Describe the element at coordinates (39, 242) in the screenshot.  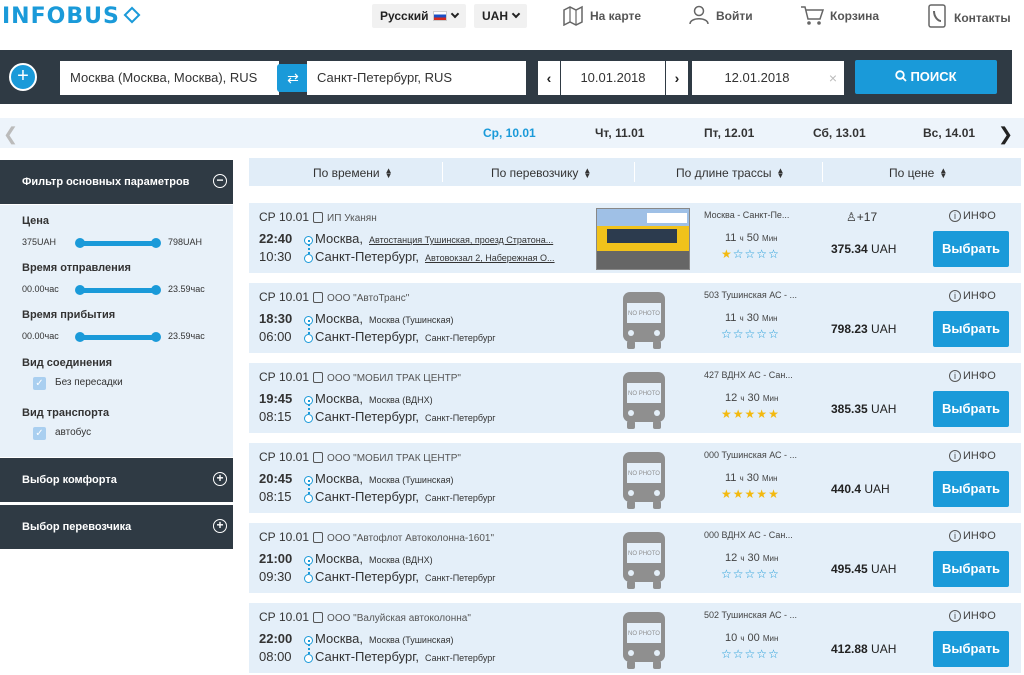
I see `price-min: 375UAH` at that location.